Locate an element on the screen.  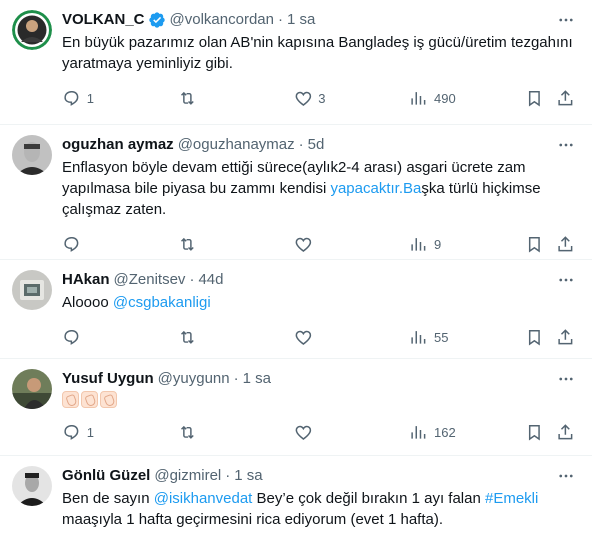
user-handle: @oguzhanaymaz is located at coordinates (236, 145).